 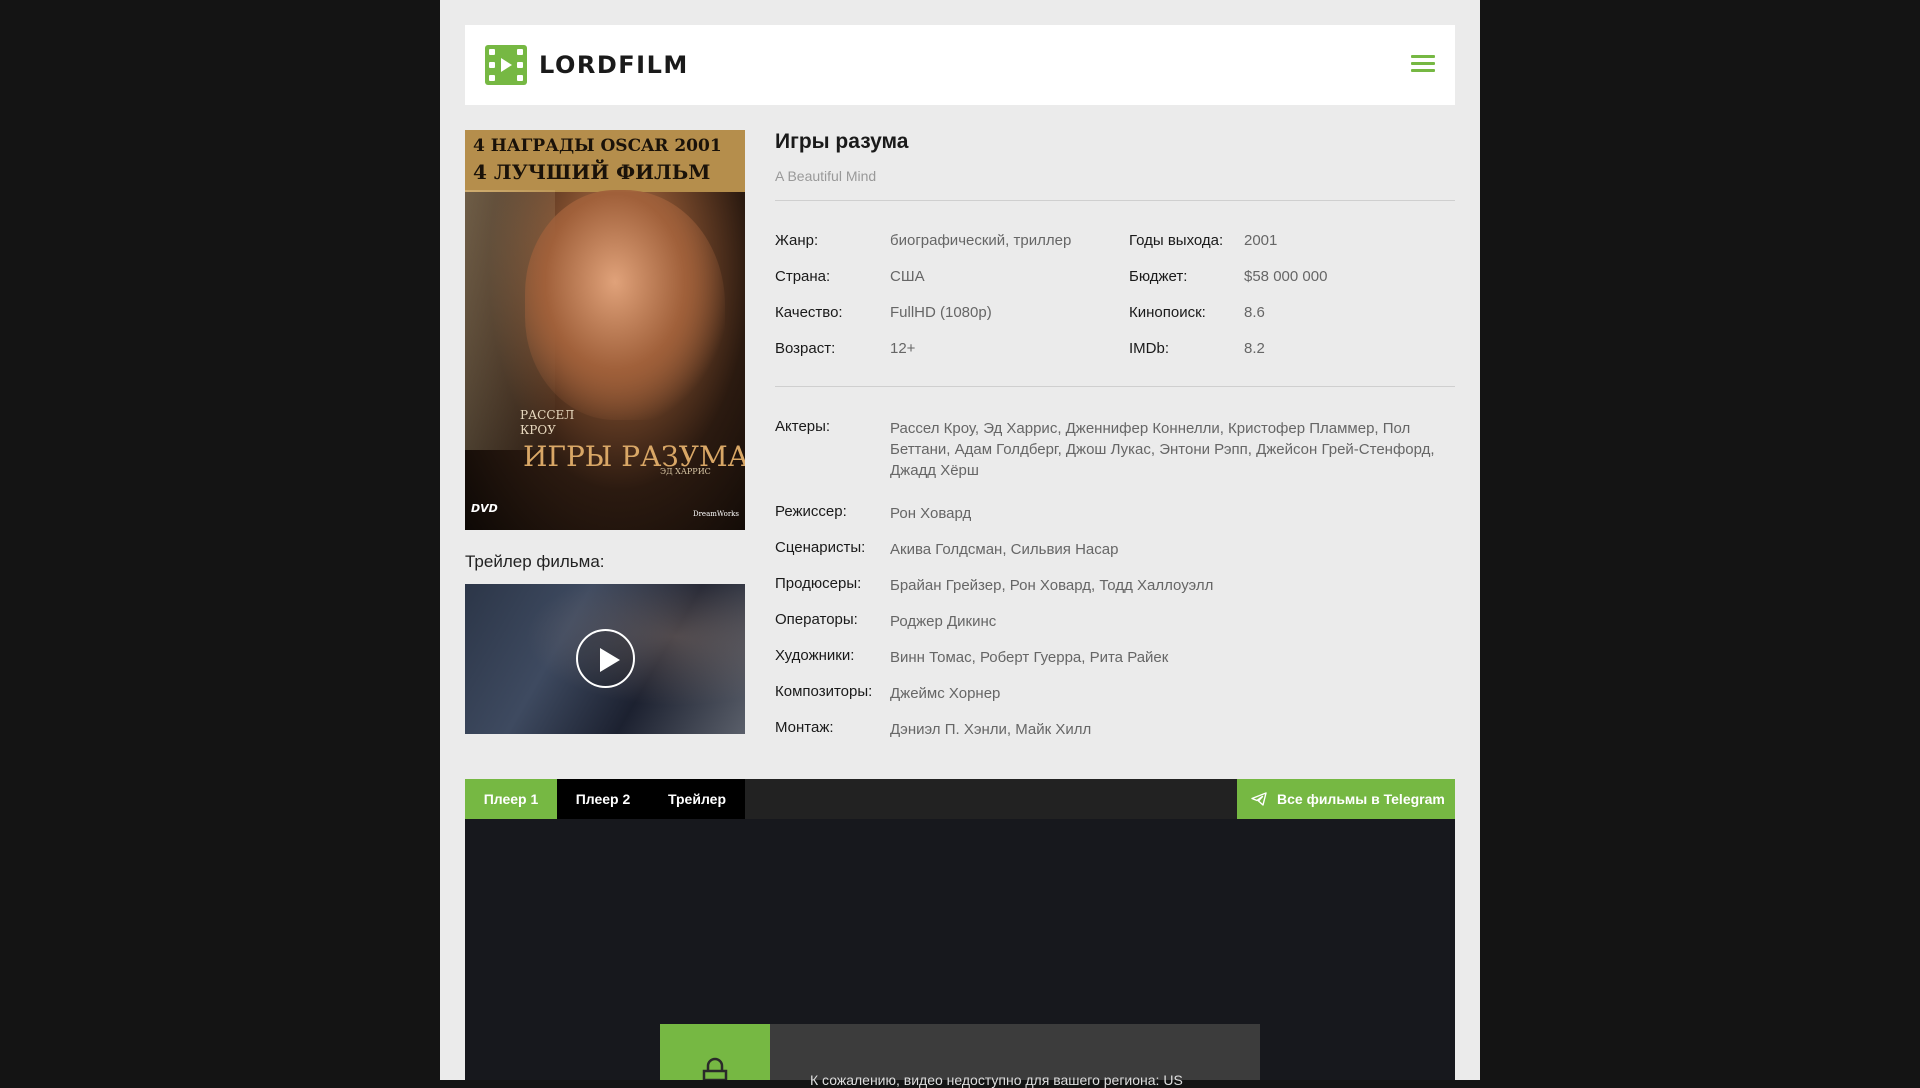 What do you see at coordinates (1170, 693) in the screenshot?
I see `crew-value: Джеймс Хорнер` at bounding box center [1170, 693].